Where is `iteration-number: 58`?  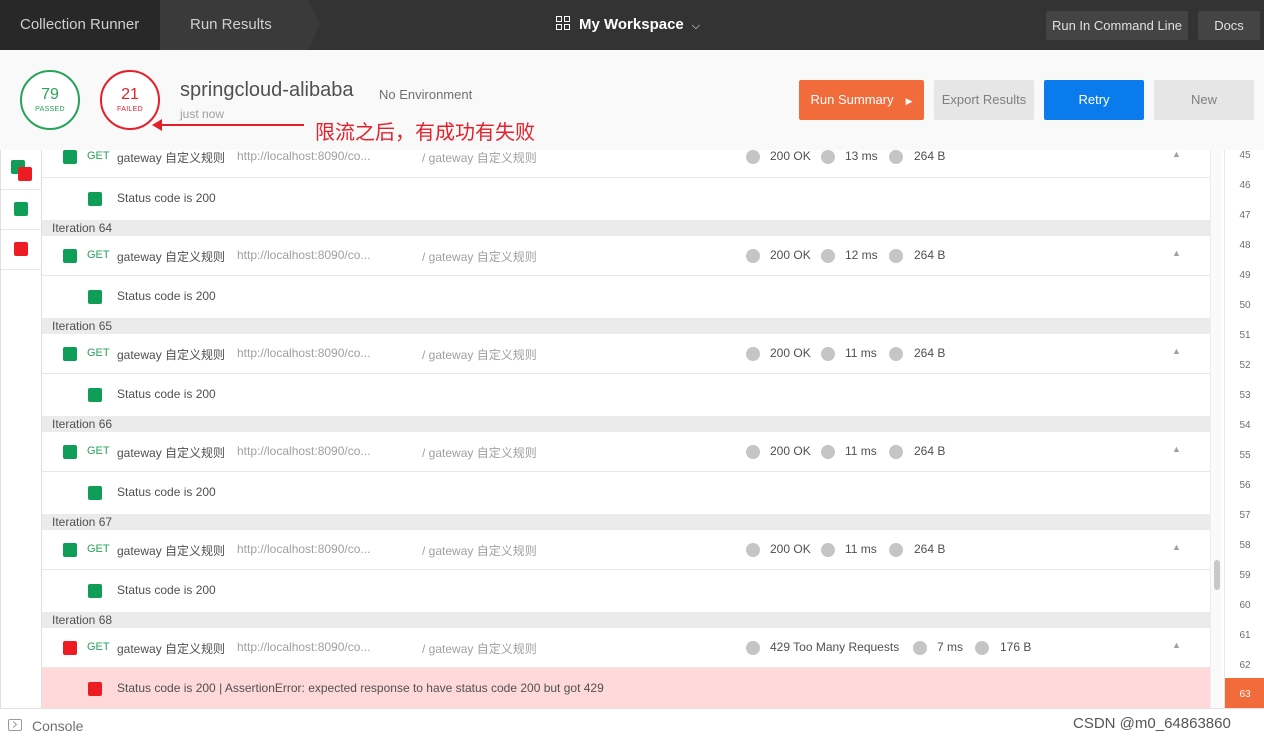 iteration-number: 58 is located at coordinates (1244, 555).